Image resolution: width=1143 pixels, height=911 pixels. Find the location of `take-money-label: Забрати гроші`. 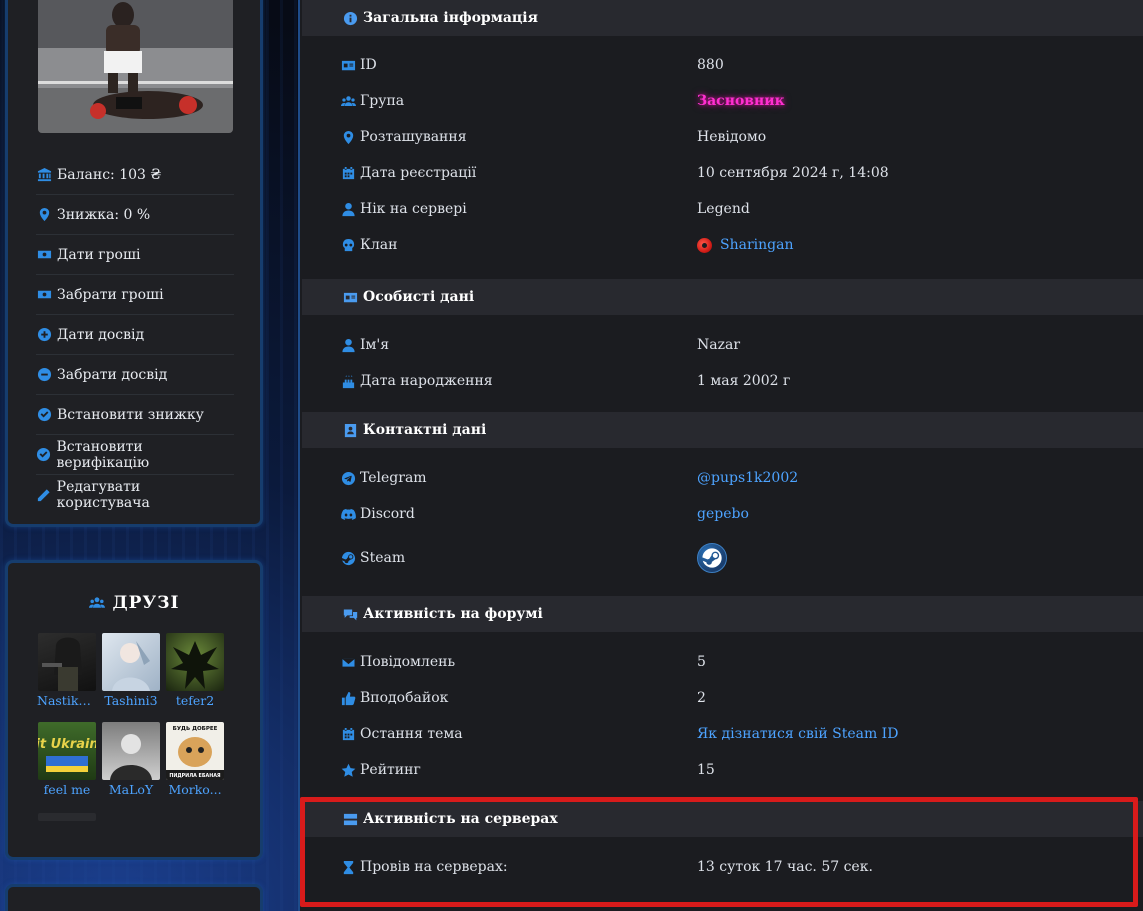

take-money-label: Забрати гроші is located at coordinates (110, 294).